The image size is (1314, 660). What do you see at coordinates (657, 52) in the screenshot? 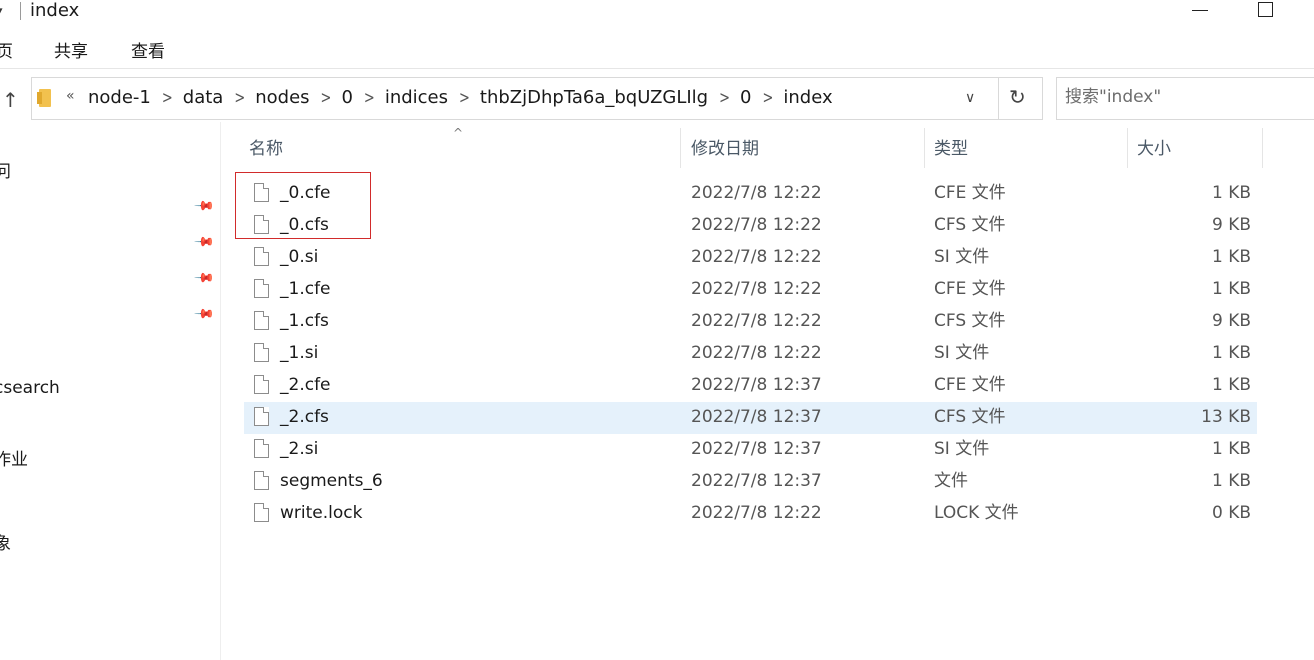
I see `ribbon-tabs: 页 共享 查看` at bounding box center [657, 52].